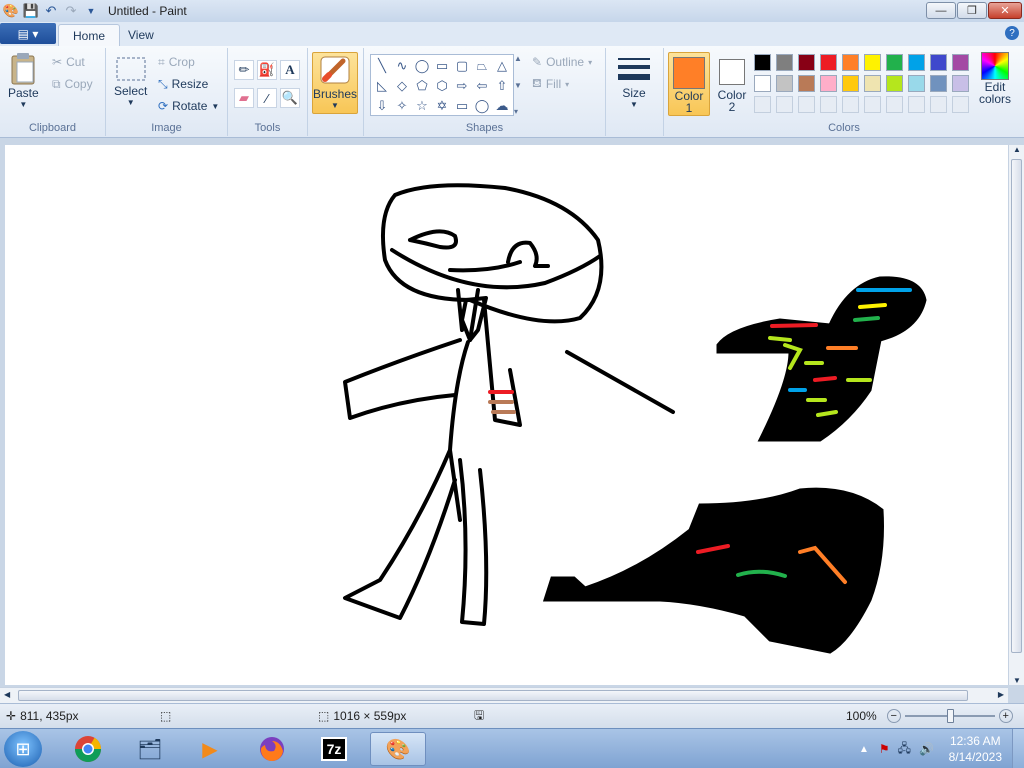 The height and width of the screenshot is (768, 1024). What do you see at coordinates (482, 86) in the screenshot?
I see `left-arrow-shape-icon: ⇦` at bounding box center [482, 86].